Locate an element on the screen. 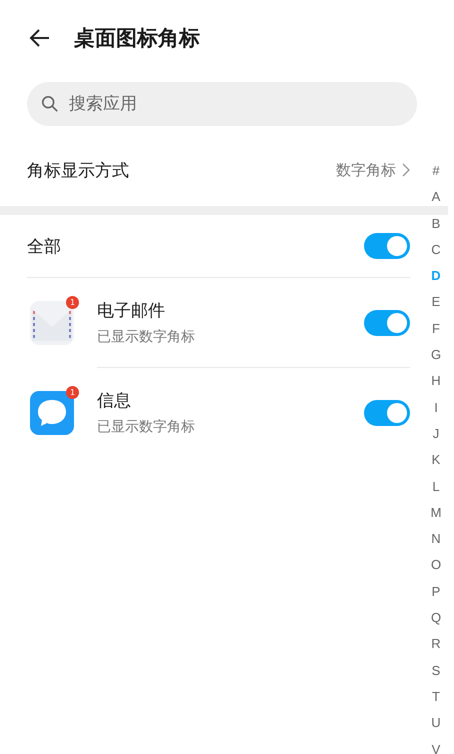  chat-bubble-icon is located at coordinates (52, 412).